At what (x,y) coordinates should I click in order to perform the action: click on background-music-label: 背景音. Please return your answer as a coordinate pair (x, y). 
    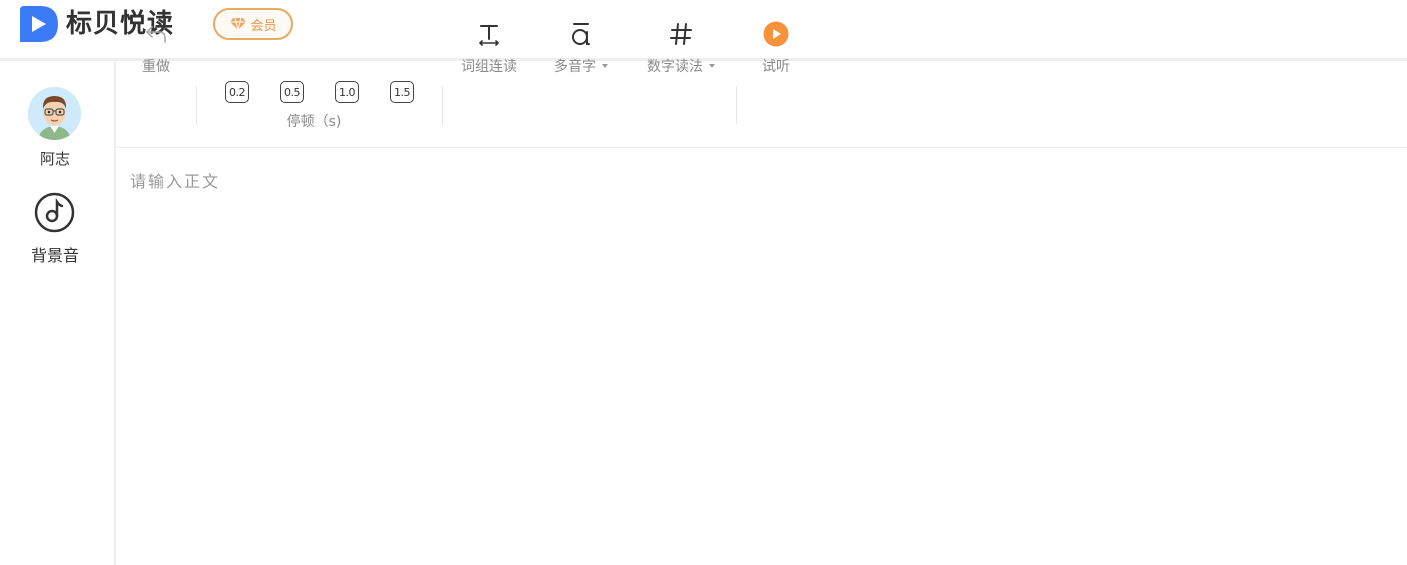
    Looking at the image, I should click on (55, 254).